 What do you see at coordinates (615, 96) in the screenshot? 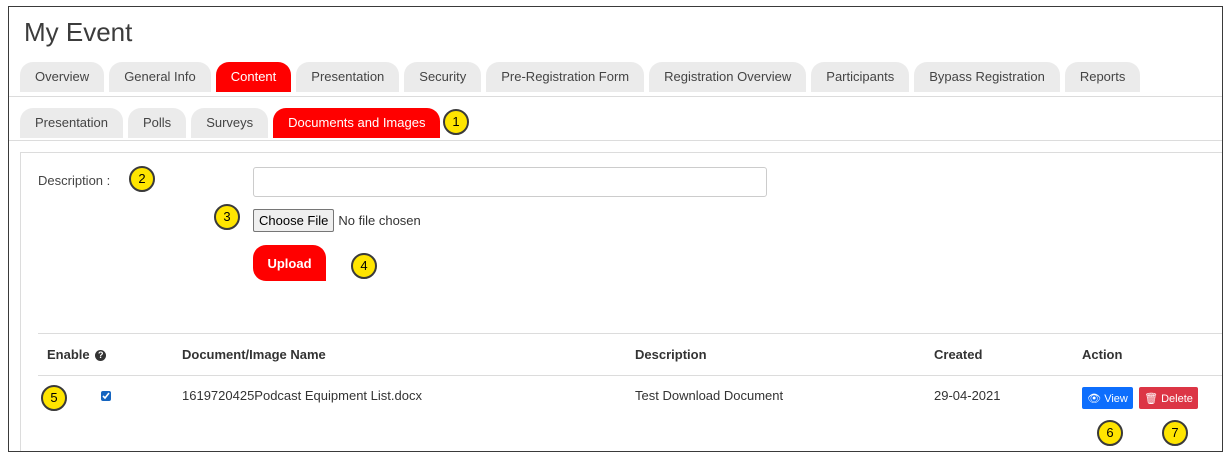
I see `main-tabs-divider` at bounding box center [615, 96].